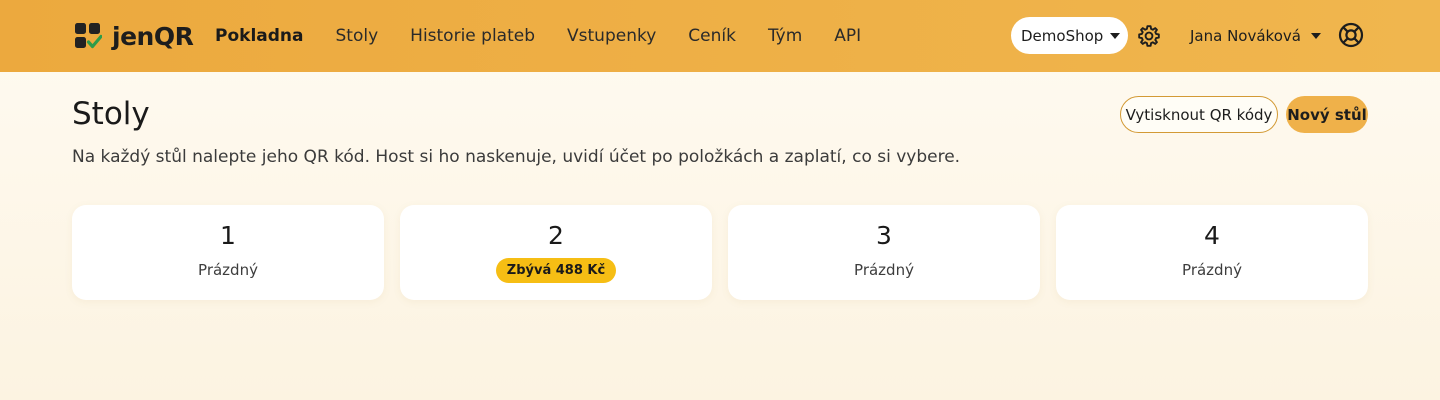 The height and width of the screenshot is (400, 1440). Describe the element at coordinates (259, 36) in the screenshot. I see `nav-link-pokladna: Pokladna` at that location.